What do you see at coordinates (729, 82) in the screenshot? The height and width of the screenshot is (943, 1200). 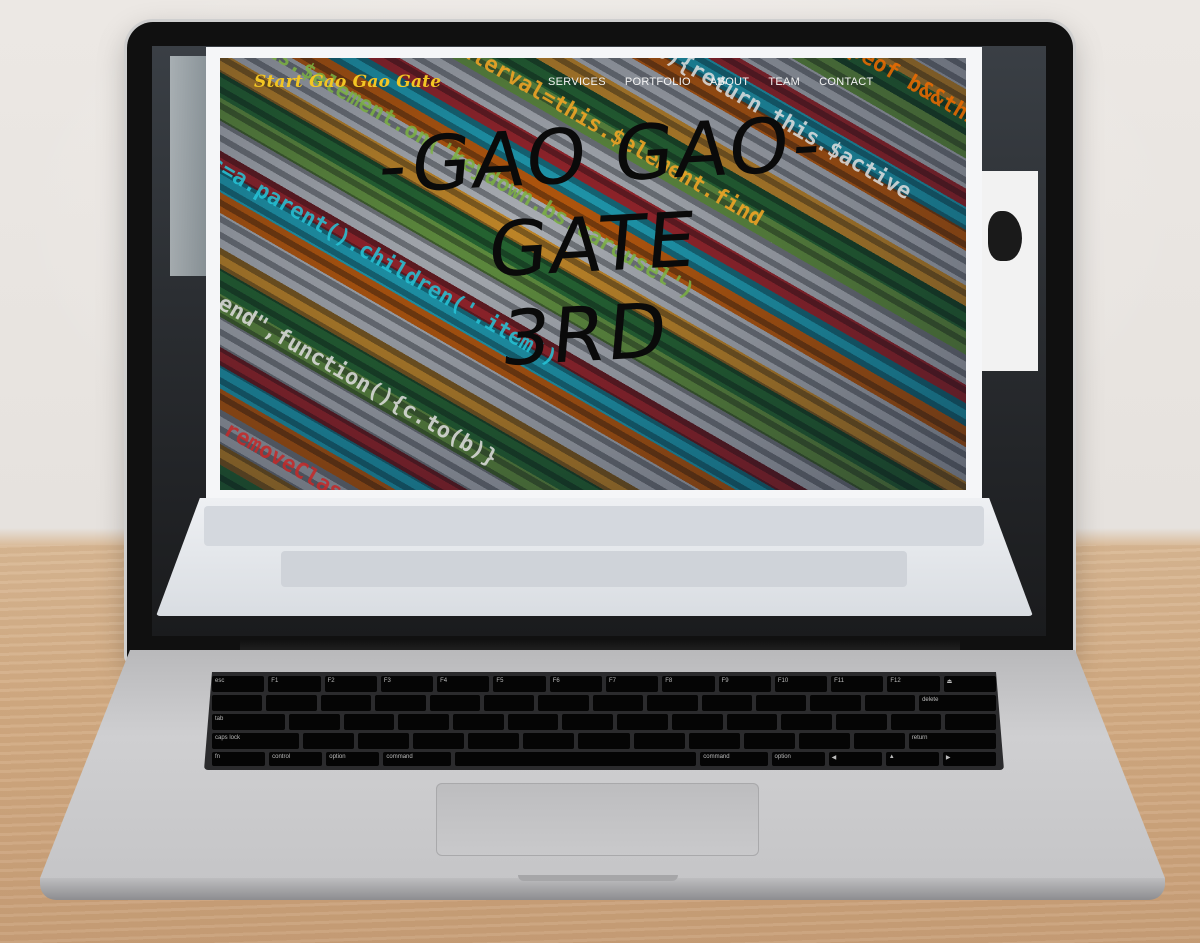 I see `nav-link-about: ABOUT` at bounding box center [729, 82].